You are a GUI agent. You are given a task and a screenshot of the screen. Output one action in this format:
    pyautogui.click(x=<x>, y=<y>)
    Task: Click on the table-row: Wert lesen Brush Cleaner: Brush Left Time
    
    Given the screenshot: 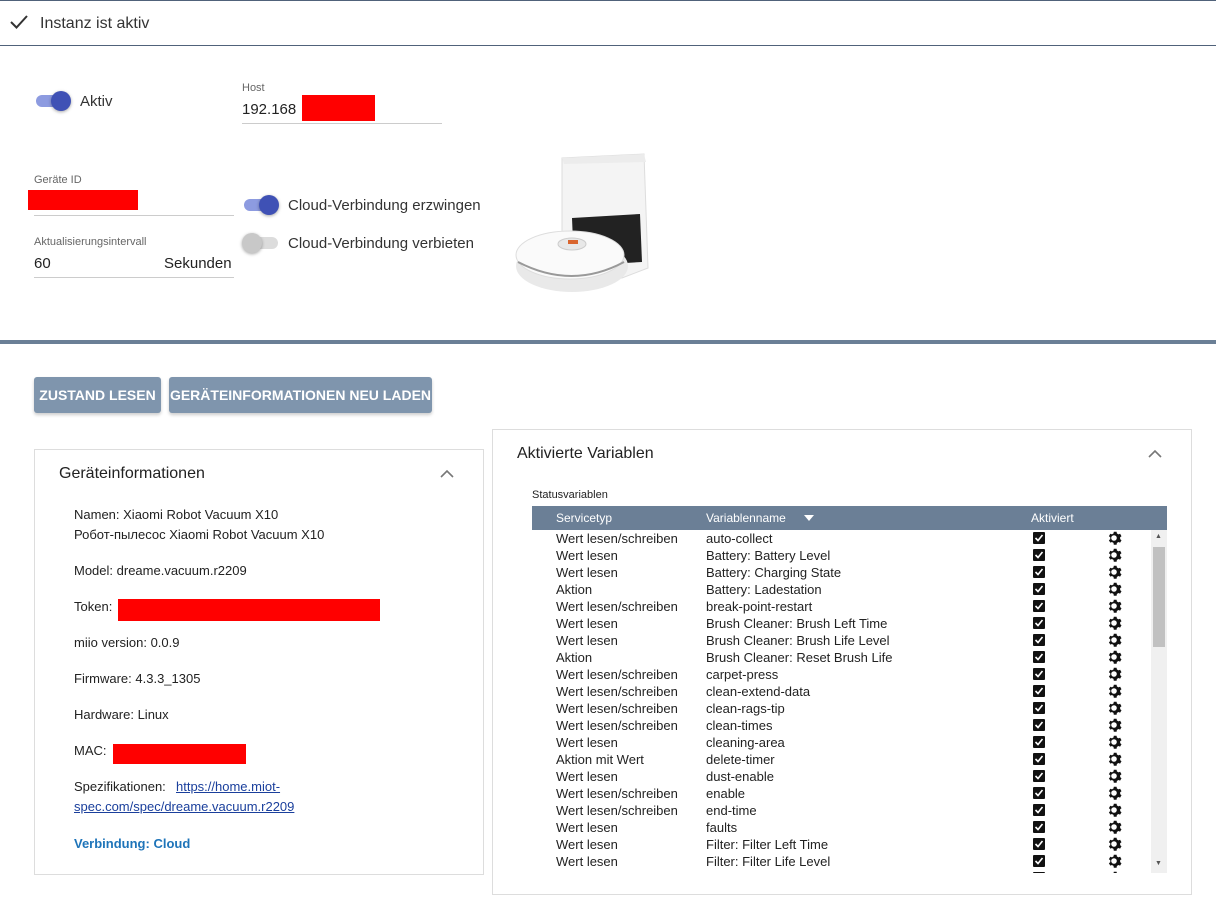 What is the action you would take?
    pyautogui.click(x=841, y=623)
    